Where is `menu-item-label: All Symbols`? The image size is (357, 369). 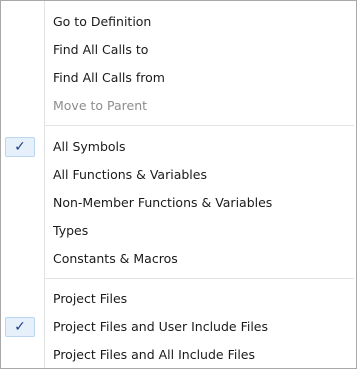 menu-item-label: All Symbols is located at coordinates (89, 146).